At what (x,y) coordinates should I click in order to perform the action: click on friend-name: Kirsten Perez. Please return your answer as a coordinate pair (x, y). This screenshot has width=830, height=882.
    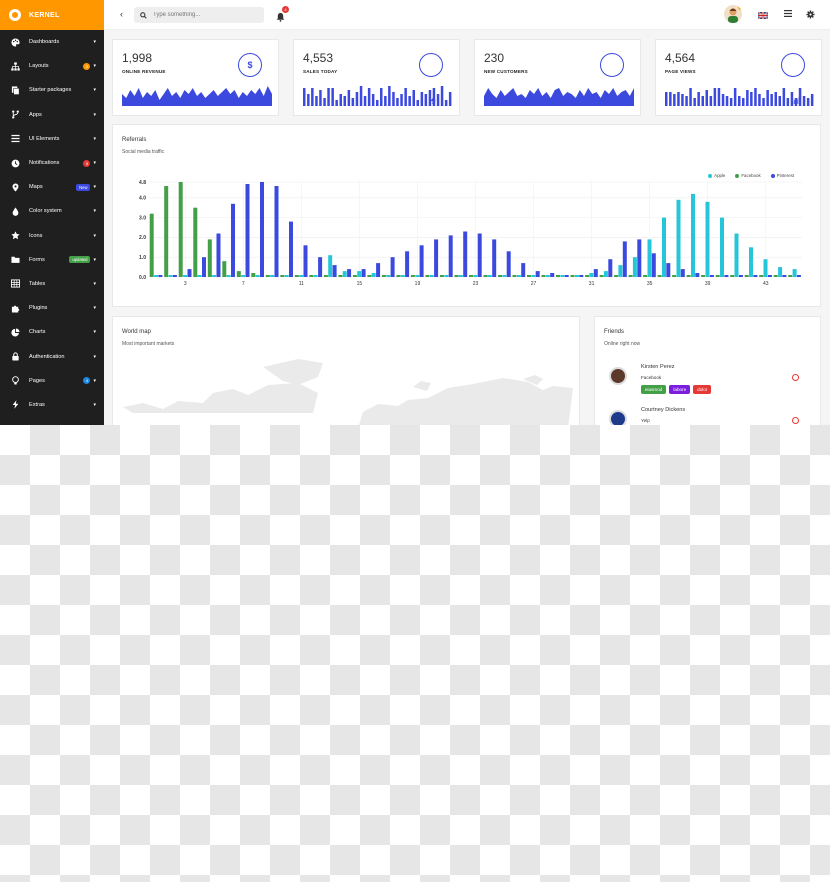
    Looking at the image, I should click on (658, 367).